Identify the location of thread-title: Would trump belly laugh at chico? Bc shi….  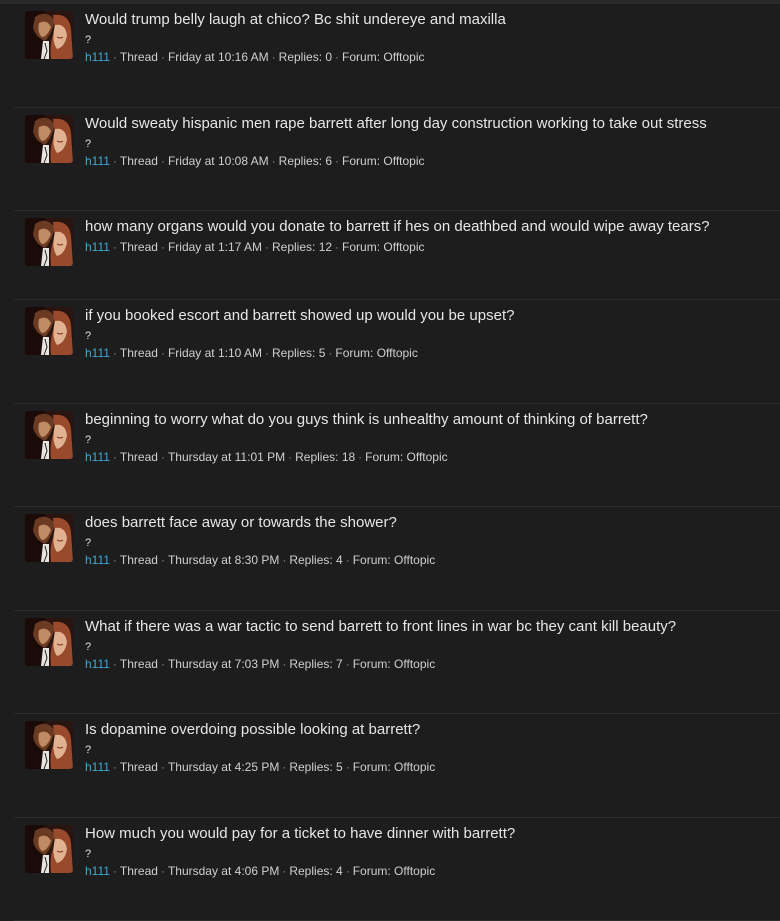
(430, 20).